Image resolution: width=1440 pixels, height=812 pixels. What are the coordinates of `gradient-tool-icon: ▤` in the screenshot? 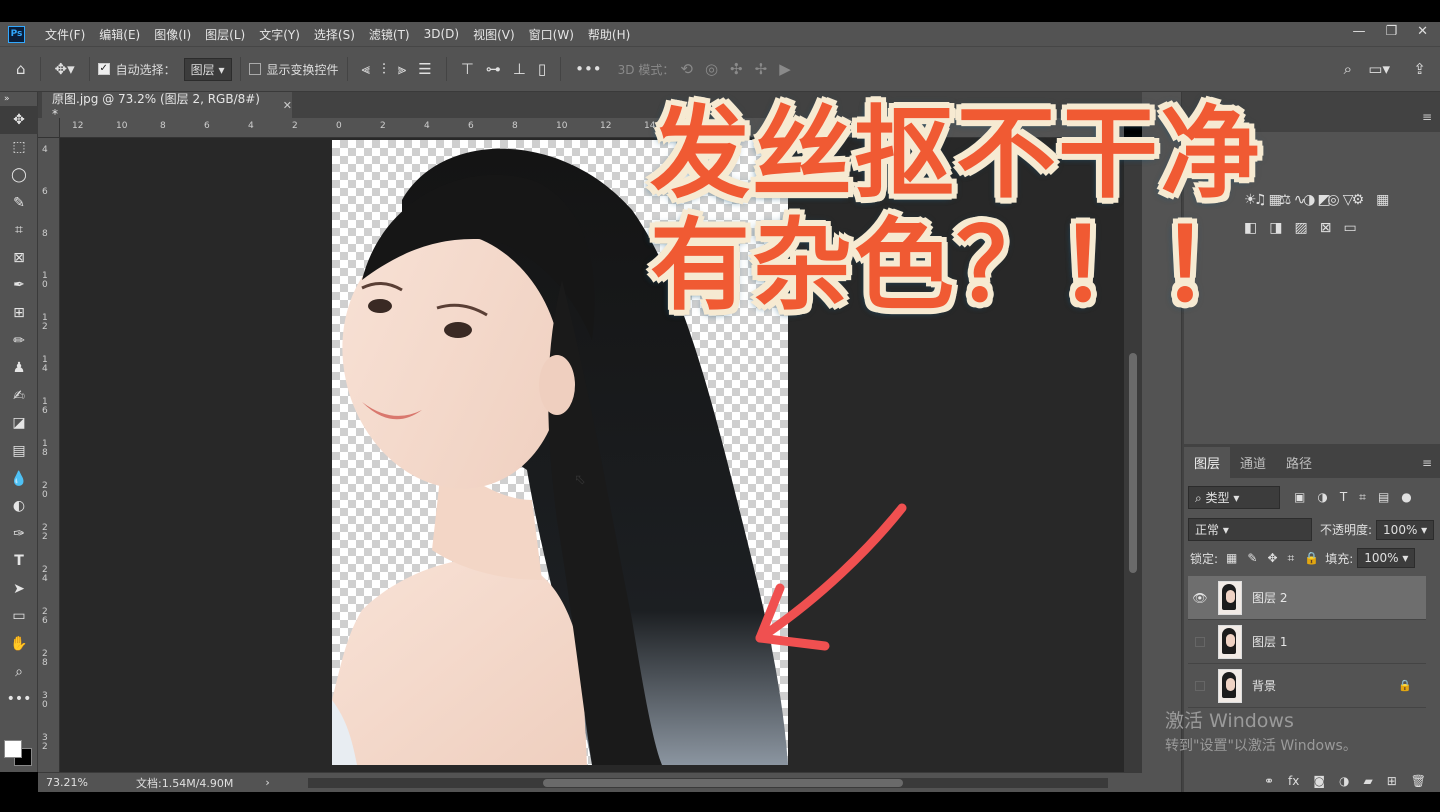 It's located at (19, 451).